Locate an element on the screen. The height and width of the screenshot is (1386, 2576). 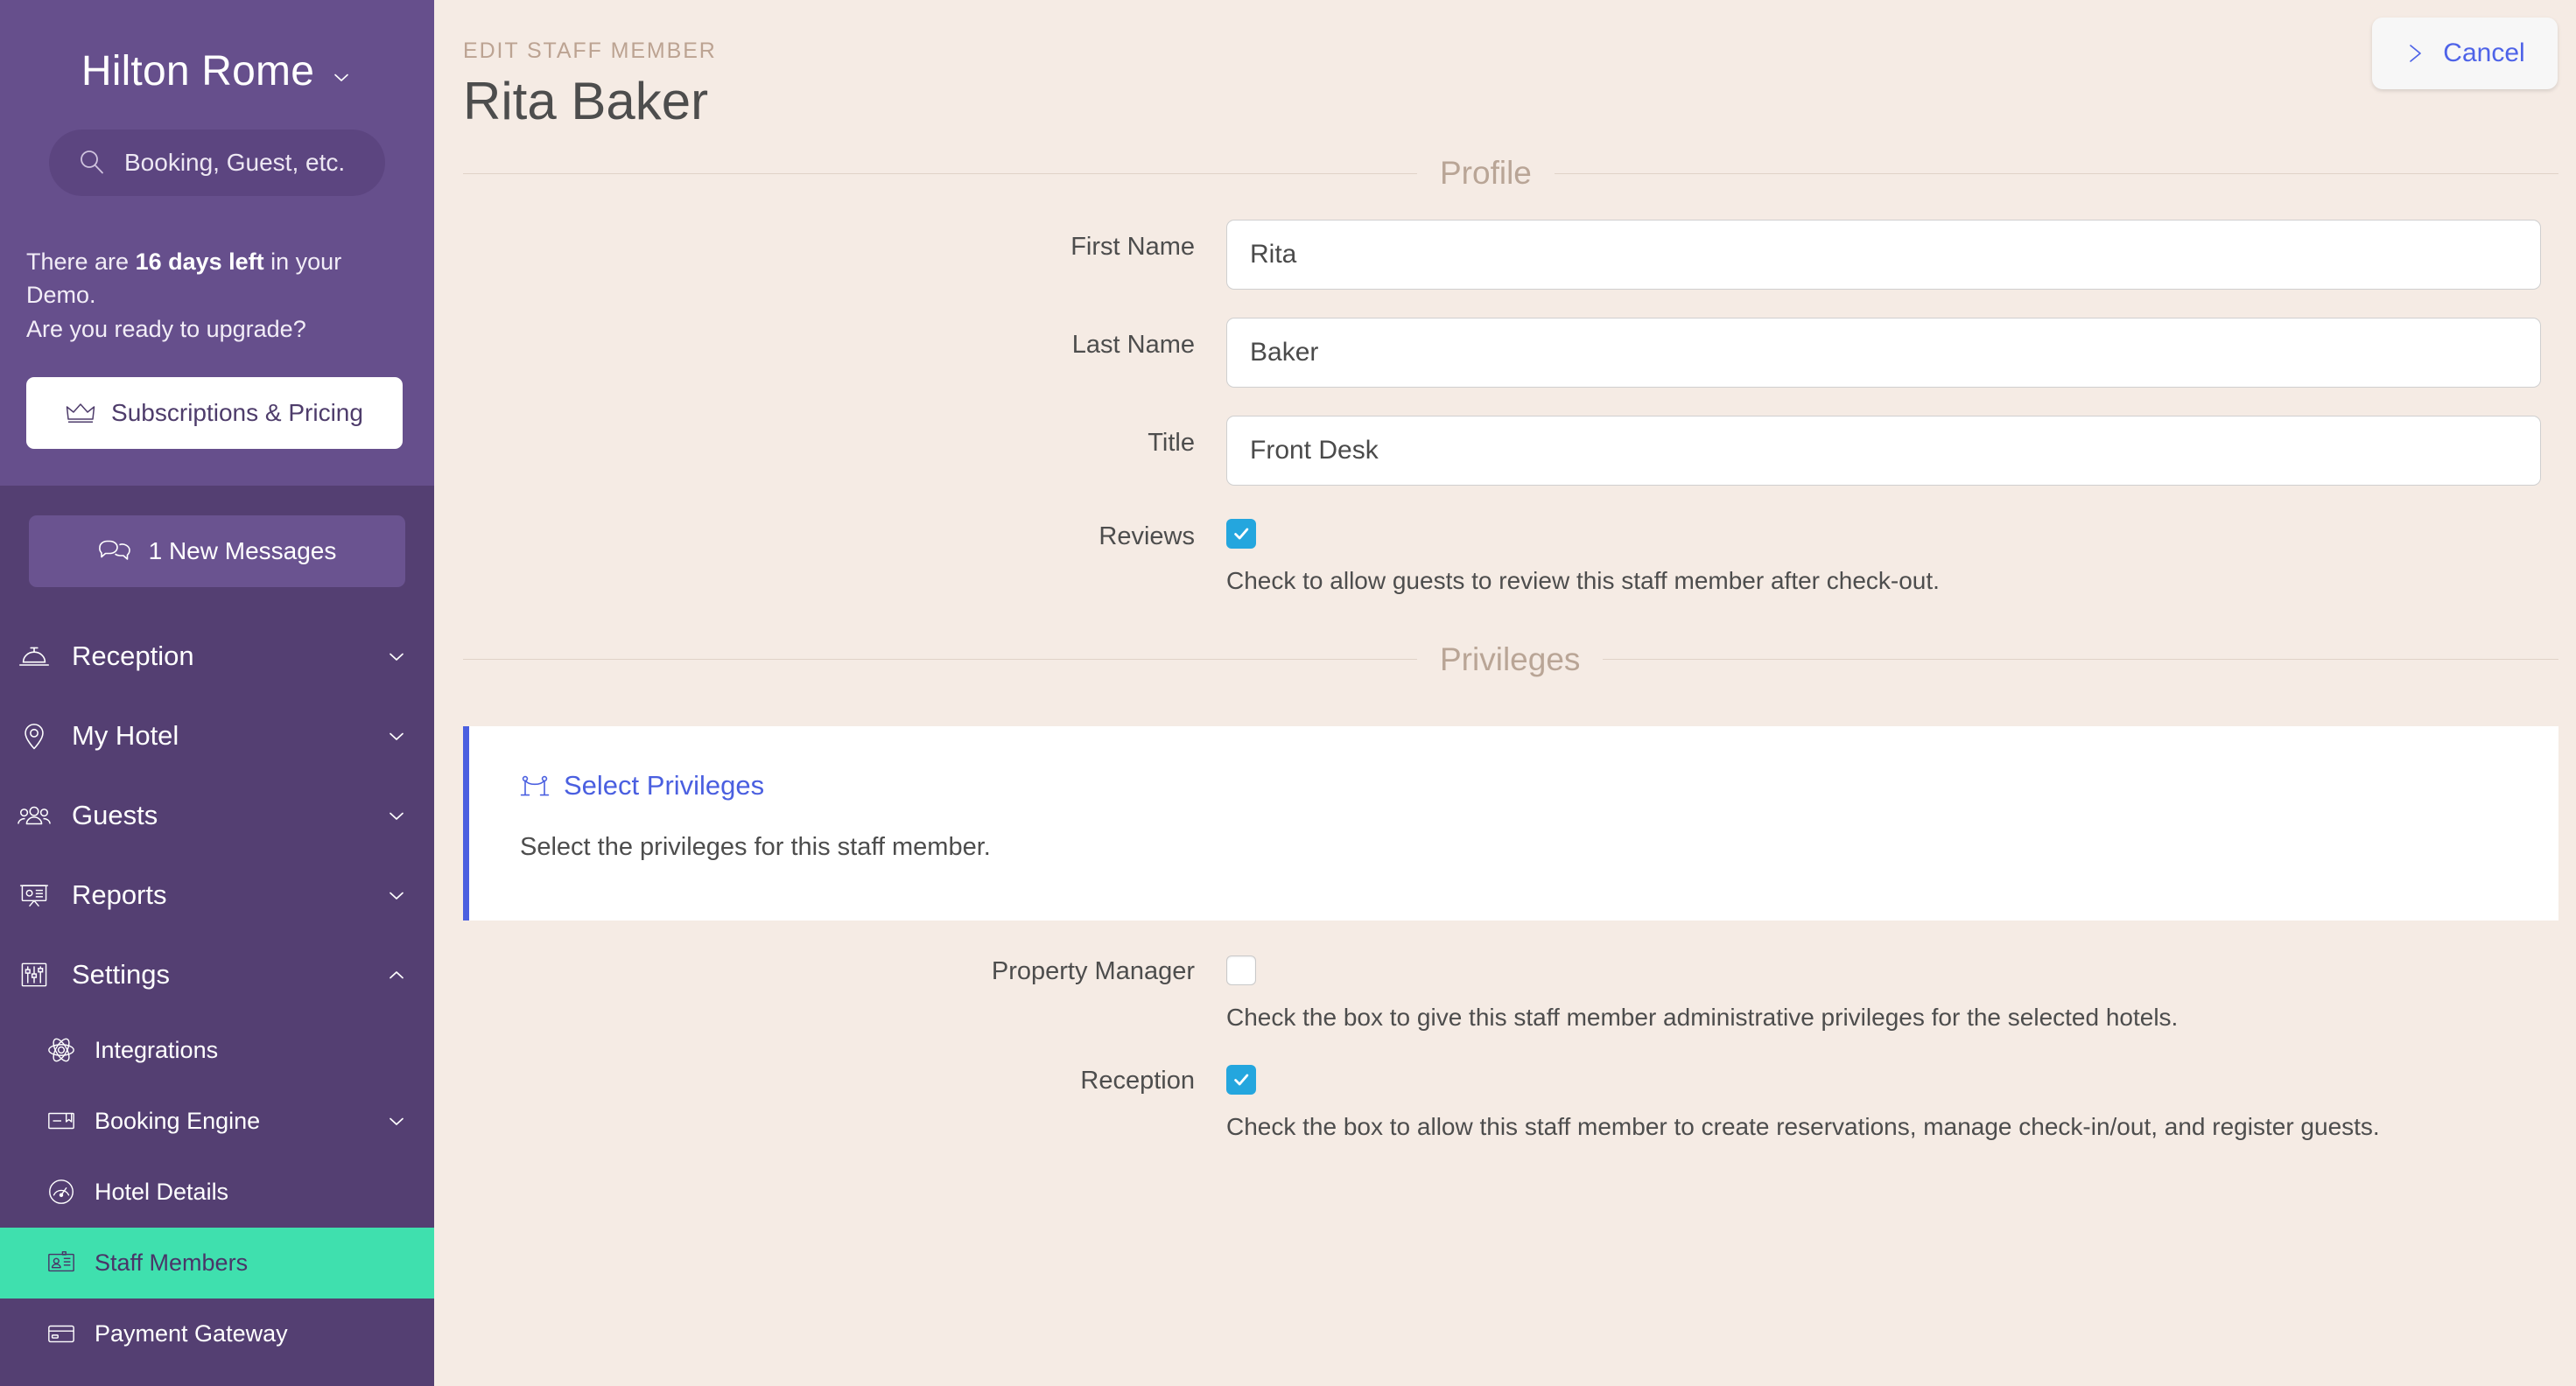
last-name-control is located at coordinates (1892, 353).